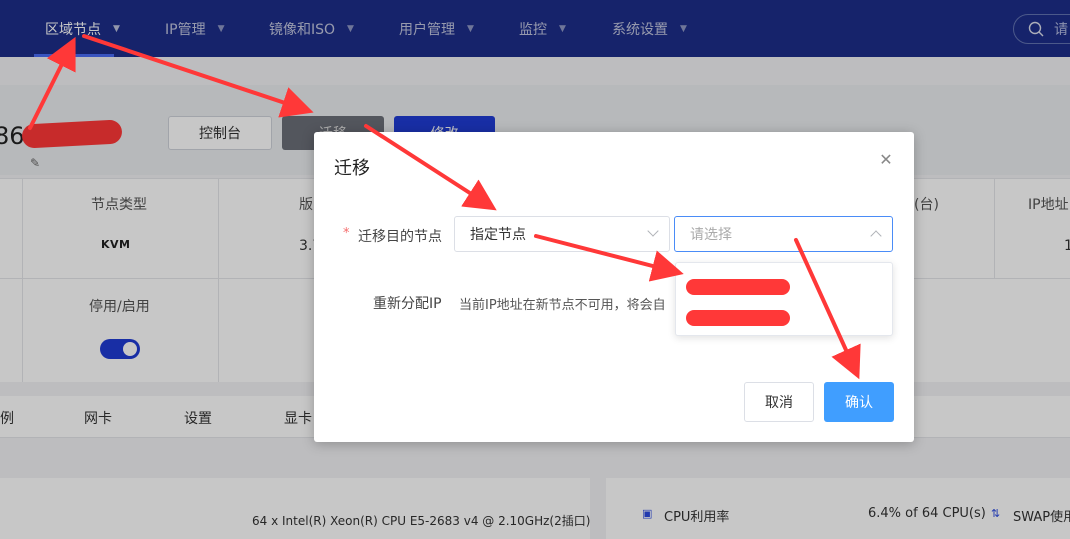 The height and width of the screenshot is (539, 1070). I want to click on confirm-button: 确认, so click(859, 402).